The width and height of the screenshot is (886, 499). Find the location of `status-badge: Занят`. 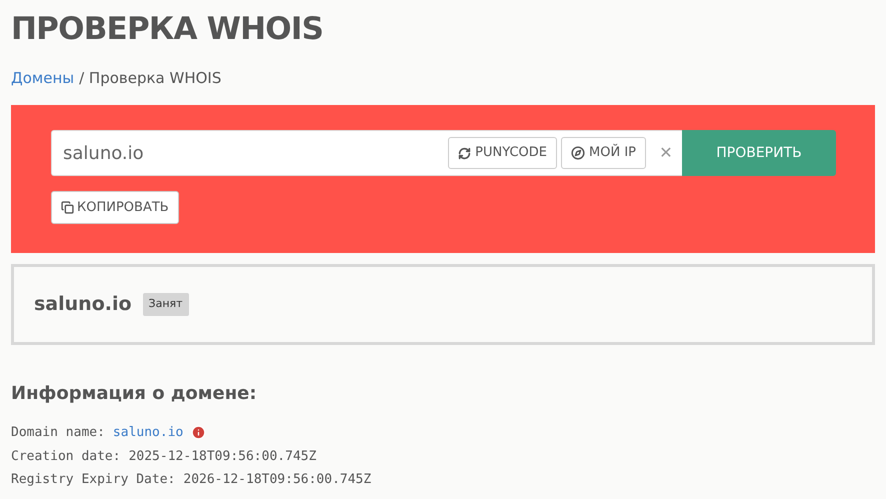

status-badge: Занят is located at coordinates (165, 304).